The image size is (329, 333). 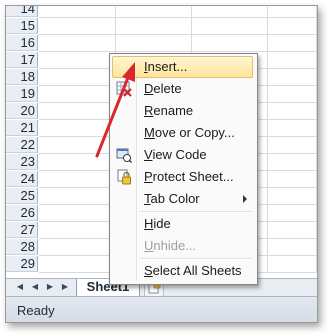 I want to click on annotation-arrow, so click(x=115, y=110).